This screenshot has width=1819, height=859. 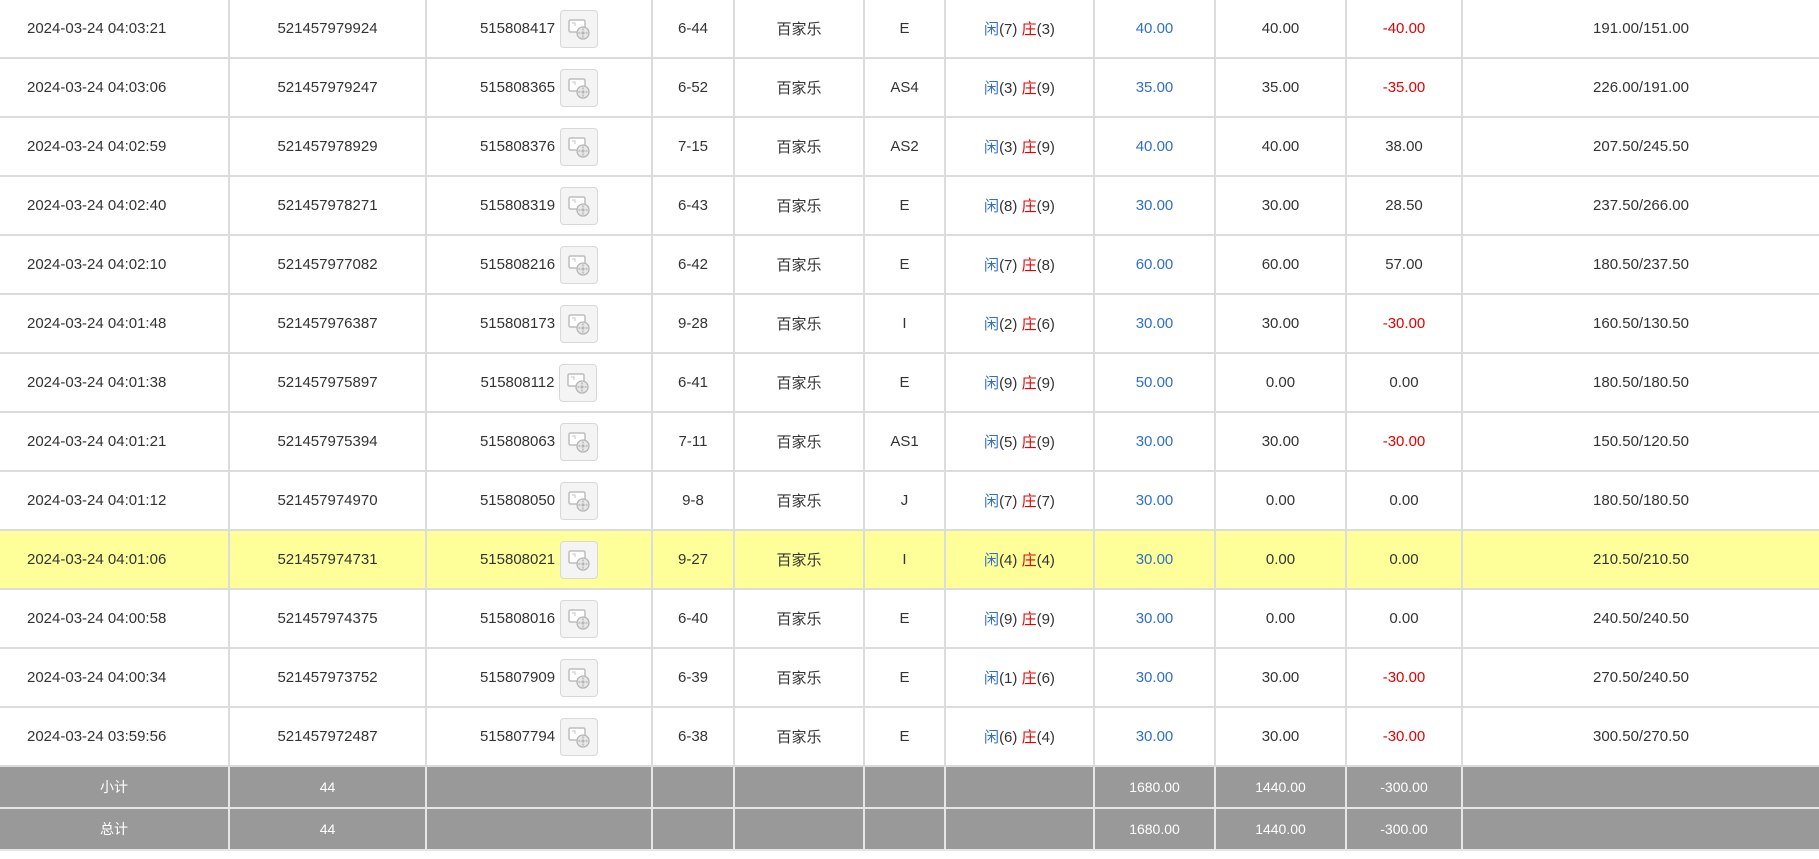 I want to click on balance: 270.50/240.50, so click(x=1640, y=678).